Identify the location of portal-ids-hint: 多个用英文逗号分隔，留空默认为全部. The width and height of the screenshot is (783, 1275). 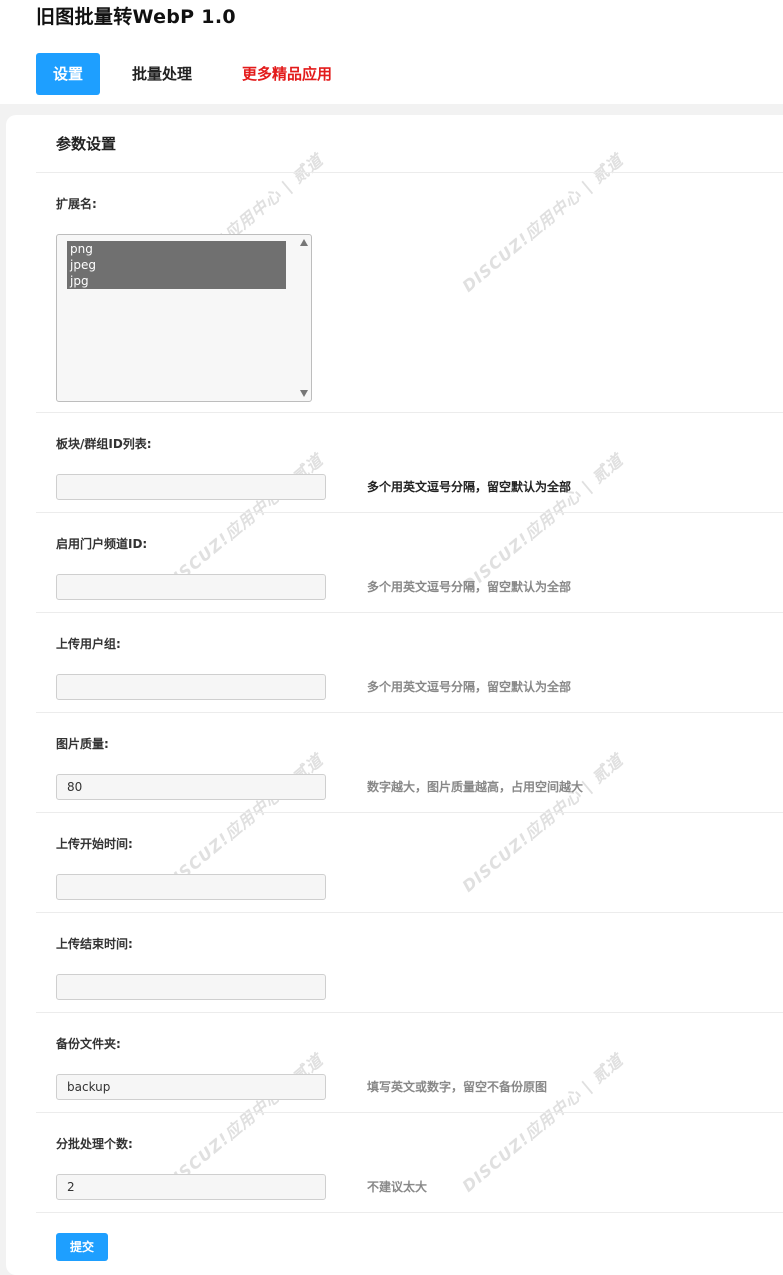
(469, 587).